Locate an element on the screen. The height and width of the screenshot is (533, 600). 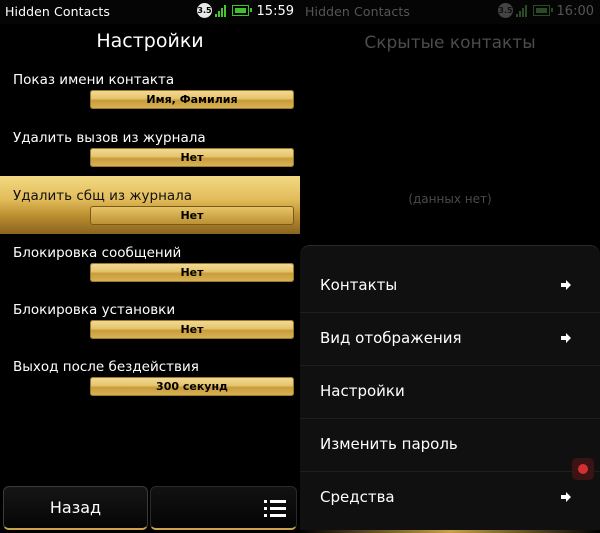
setting-label: Блокировка сообщений is located at coordinates (97, 253).